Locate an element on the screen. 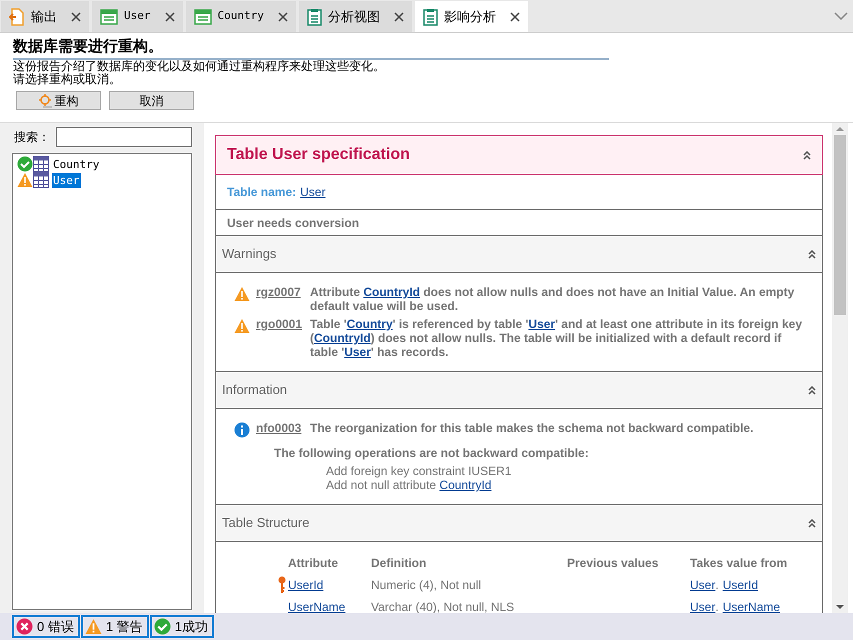 The image size is (853, 640). target-icon is located at coordinates (45, 101).